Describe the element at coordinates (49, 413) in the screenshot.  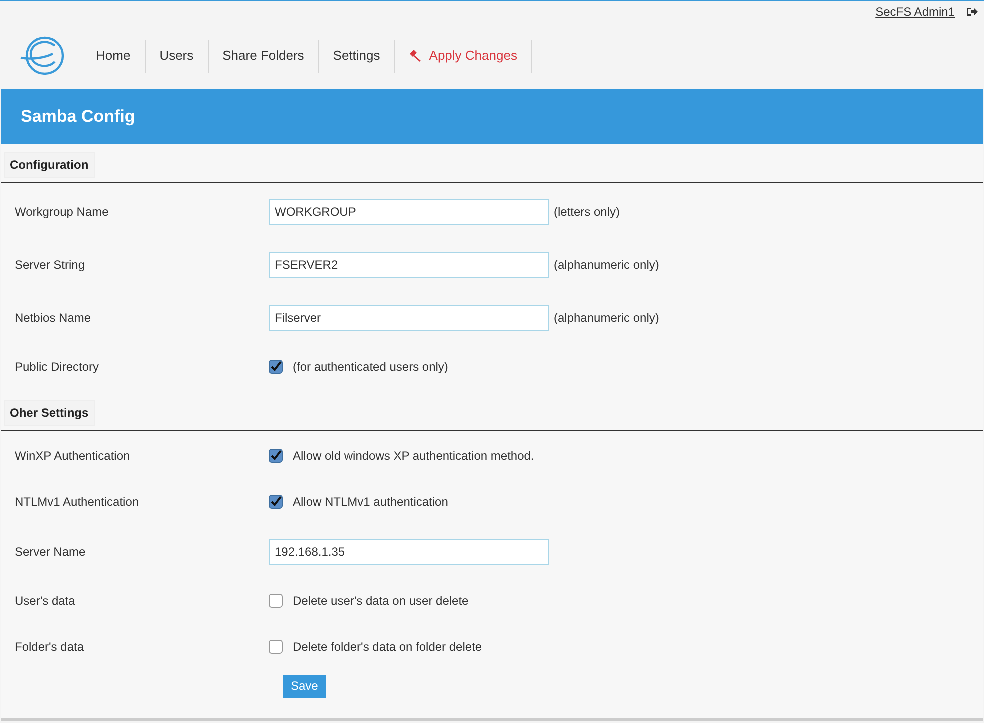
I see `section-title: Oher Settings` at that location.